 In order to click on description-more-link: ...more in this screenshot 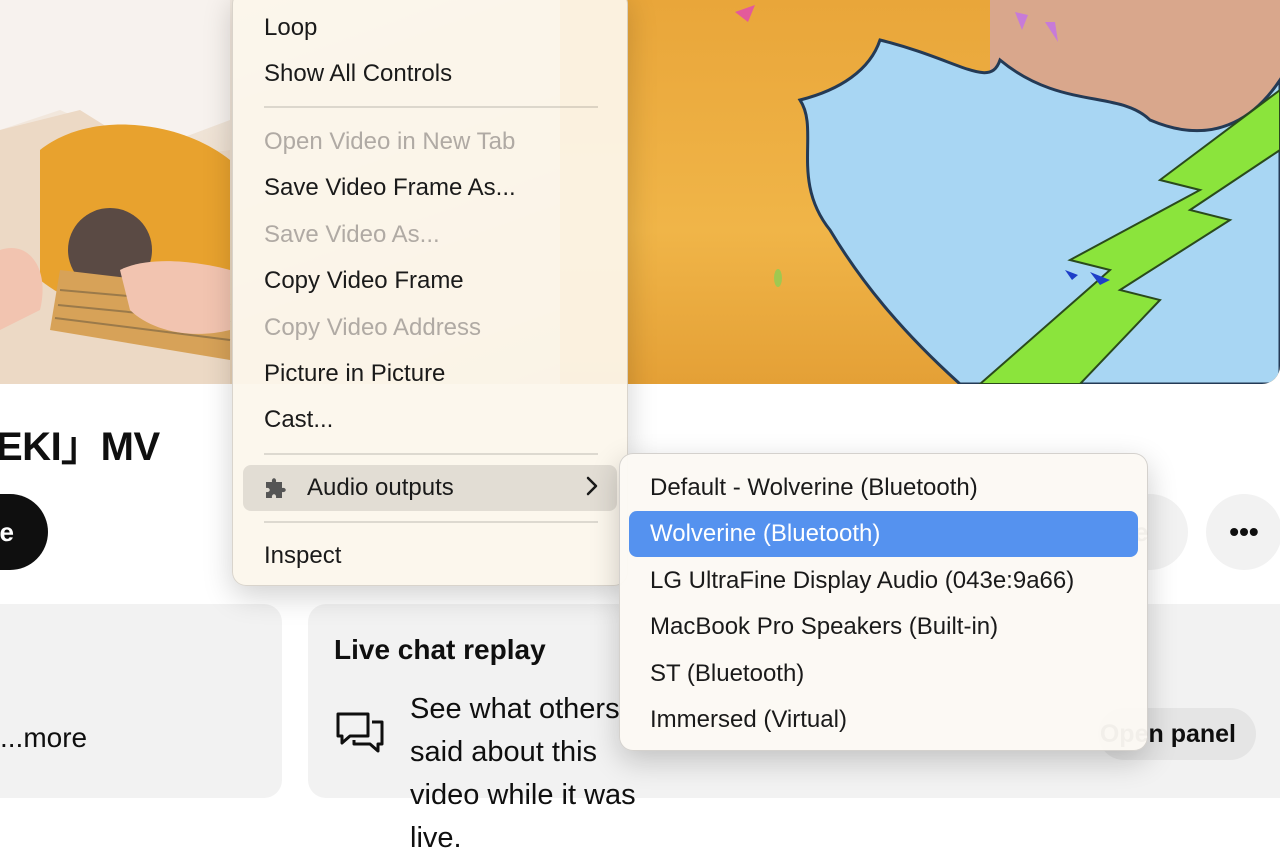, I will do `click(43, 738)`.